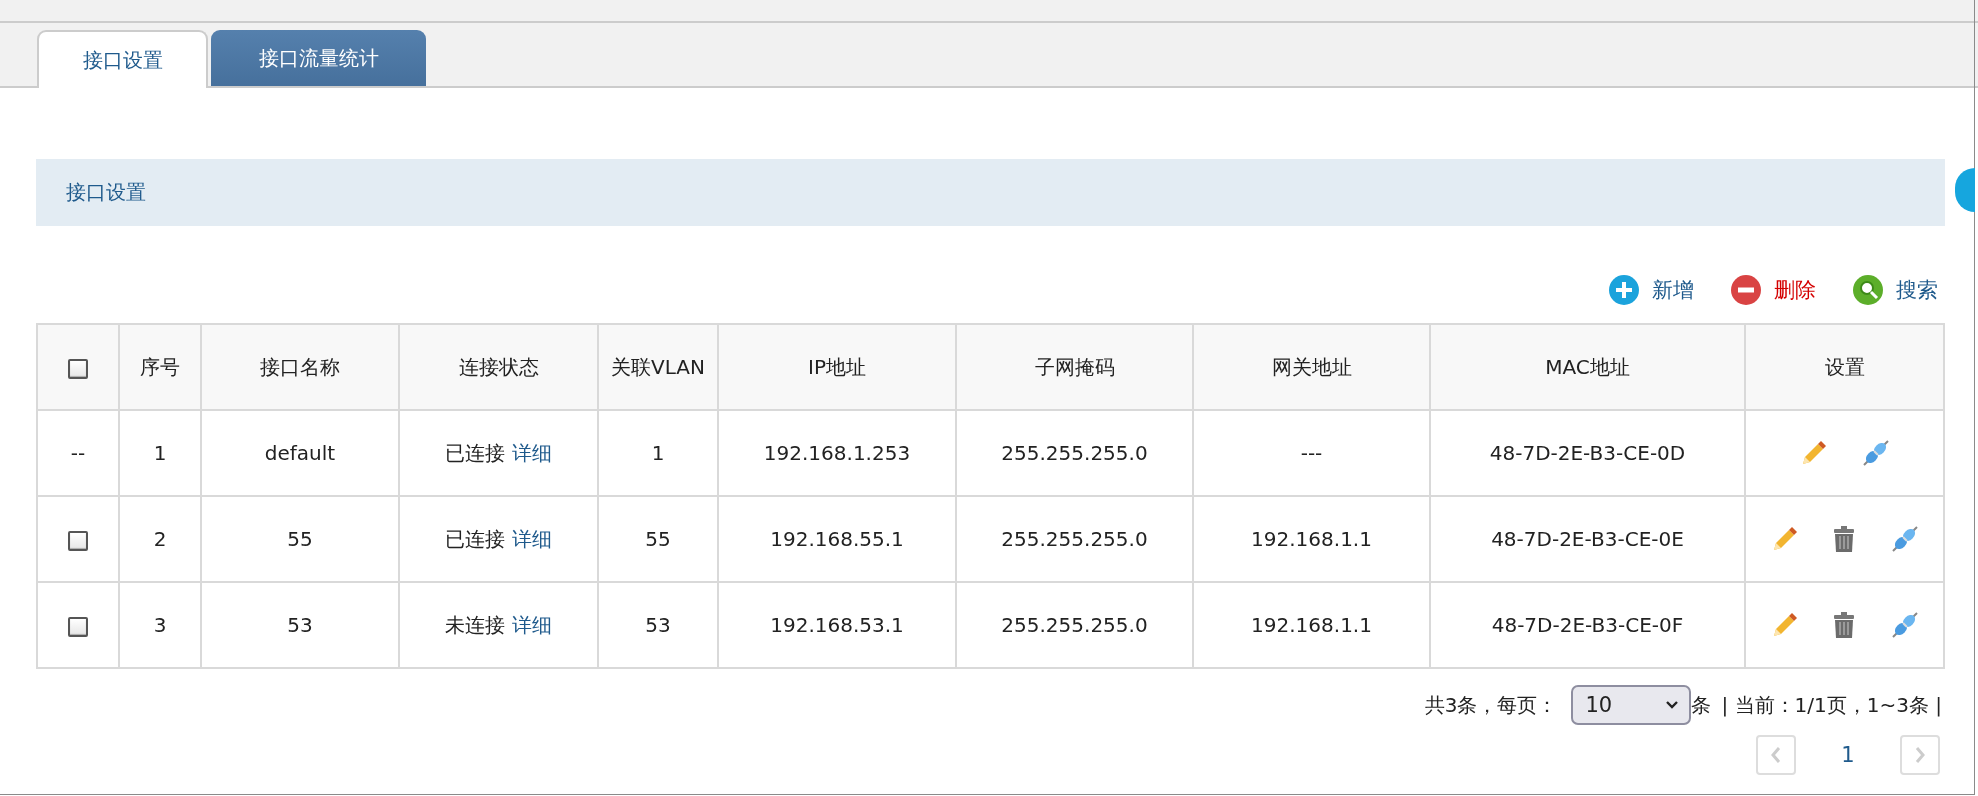 The height and width of the screenshot is (796, 1978). What do you see at coordinates (160, 367) in the screenshot?
I see `column-header: 序号` at bounding box center [160, 367].